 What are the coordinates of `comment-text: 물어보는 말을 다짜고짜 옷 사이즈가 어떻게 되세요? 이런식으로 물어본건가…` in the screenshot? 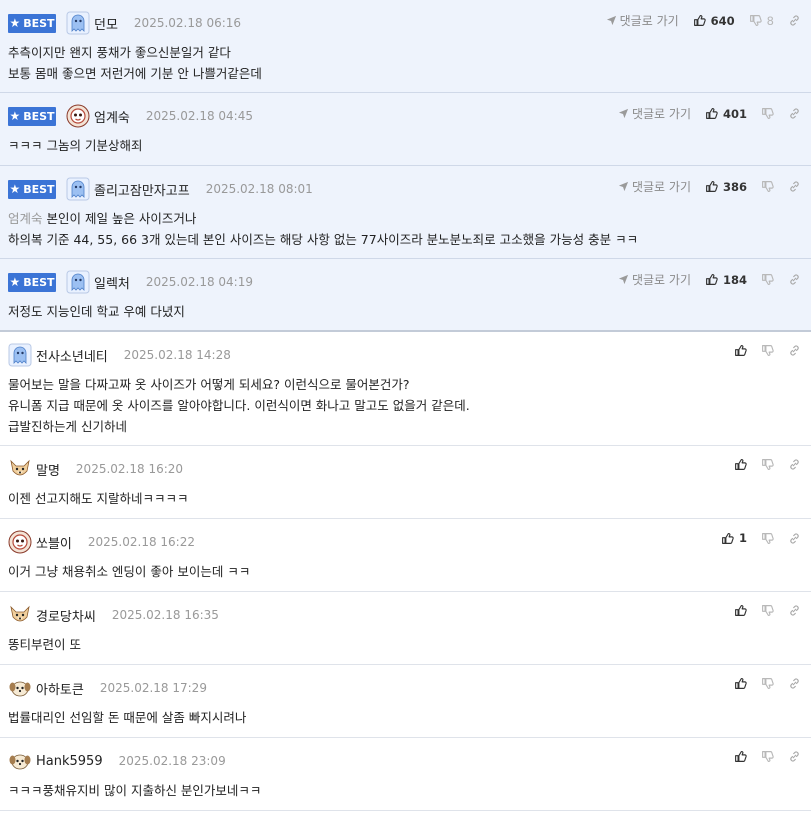 It's located at (209, 384).